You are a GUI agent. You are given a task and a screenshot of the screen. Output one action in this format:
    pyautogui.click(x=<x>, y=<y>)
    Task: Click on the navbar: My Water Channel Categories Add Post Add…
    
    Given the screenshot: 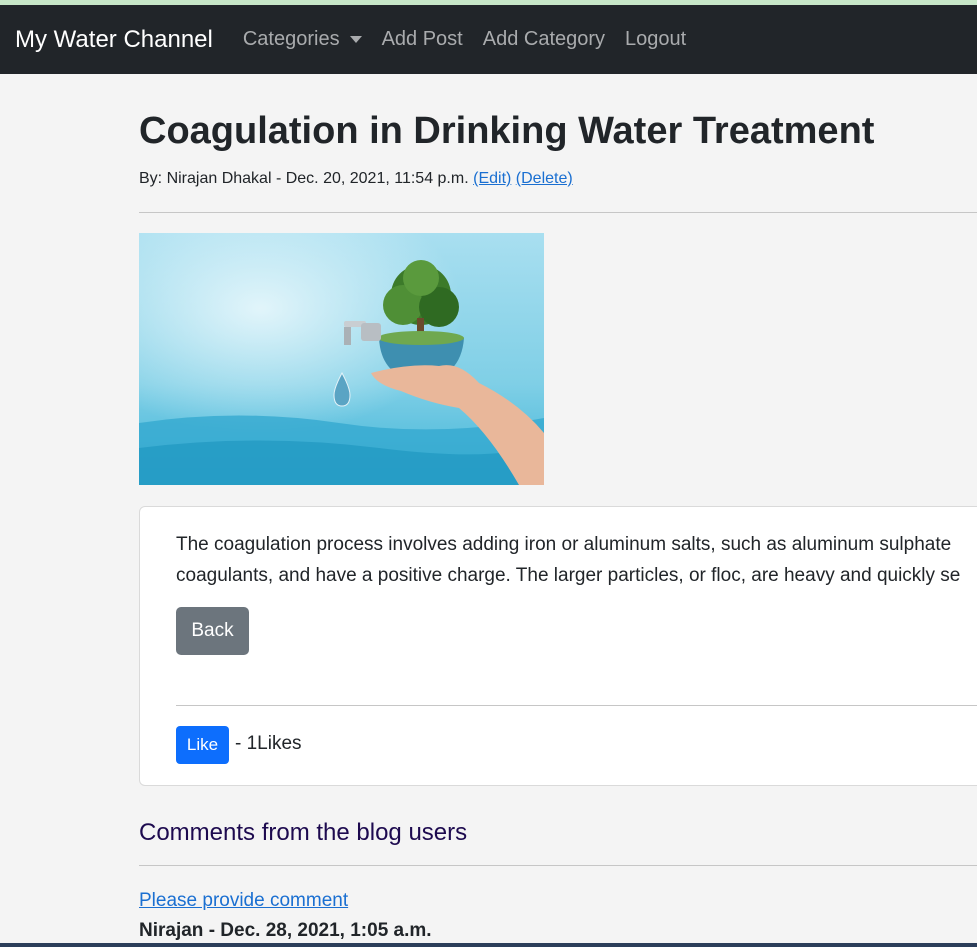 What is the action you would take?
    pyautogui.click(x=488, y=39)
    